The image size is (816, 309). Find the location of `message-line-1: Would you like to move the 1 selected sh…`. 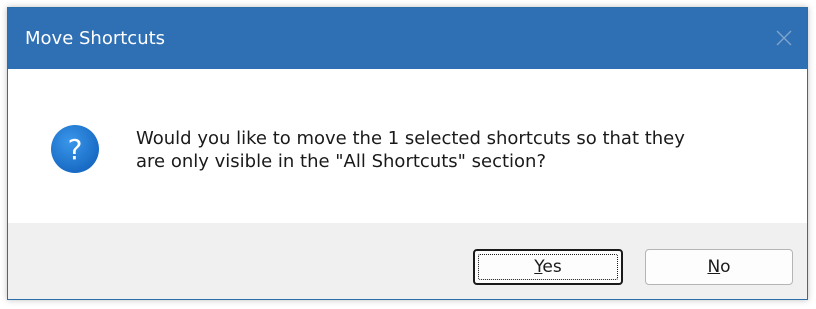

message-line-1: Would you like to move the 1 selected sh… is located at coordinates (410, 138).